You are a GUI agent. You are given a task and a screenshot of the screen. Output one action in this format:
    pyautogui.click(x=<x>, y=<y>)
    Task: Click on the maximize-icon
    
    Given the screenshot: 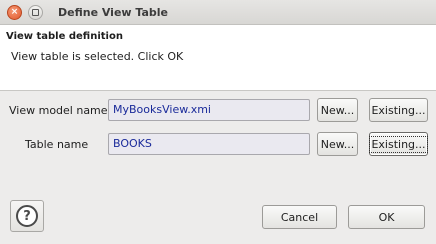 What is the action you would take?
    pyautogui.click(x=35, y=12)
    